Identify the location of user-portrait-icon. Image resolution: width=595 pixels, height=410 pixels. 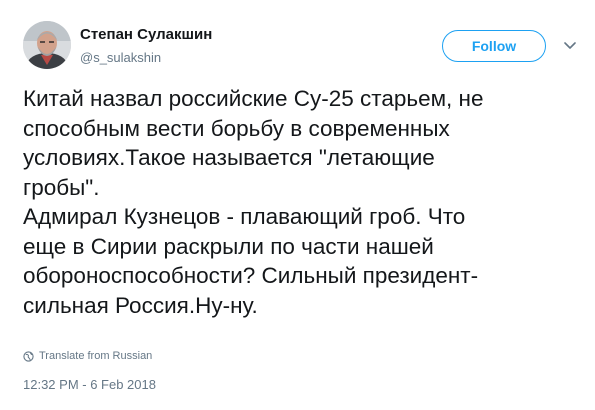
(47, 45).